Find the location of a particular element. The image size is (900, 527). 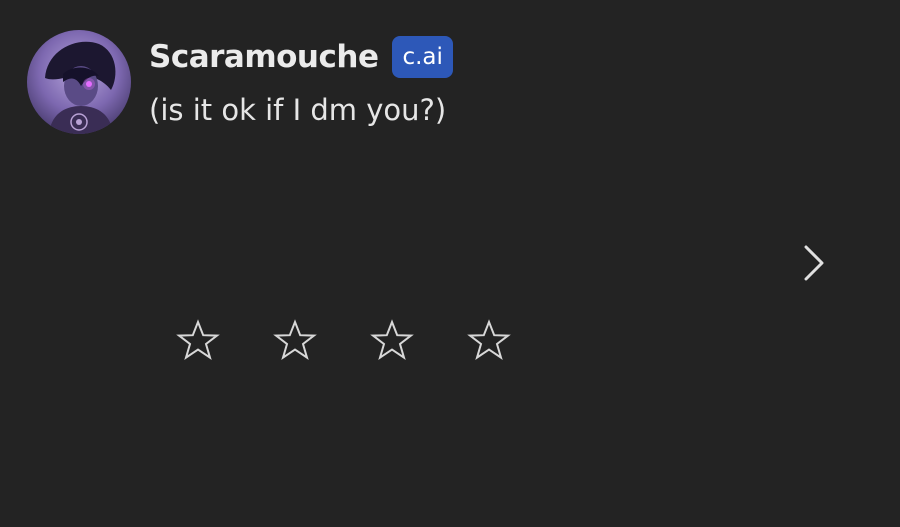

star-3-button is located at coordinates (392, 341).